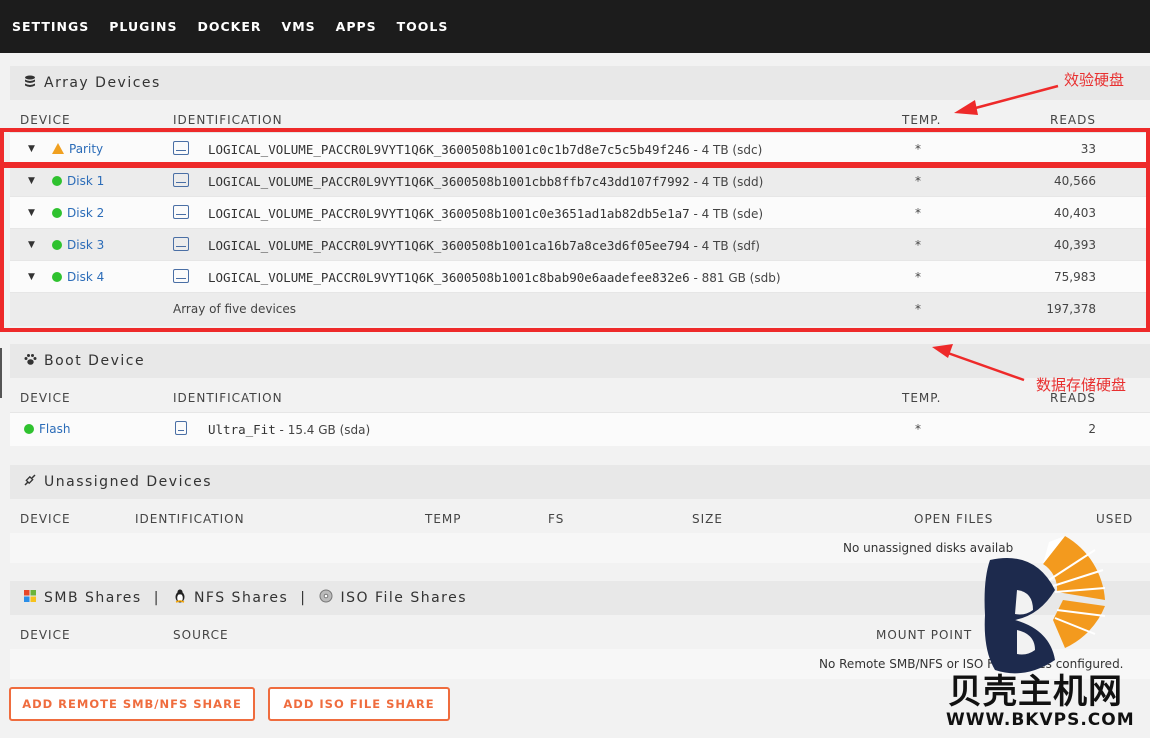 The height and width of the screenshot is (738, 1150). I want to click on brand-url: WWW.BKVPS.COM, so click(1040, 720).